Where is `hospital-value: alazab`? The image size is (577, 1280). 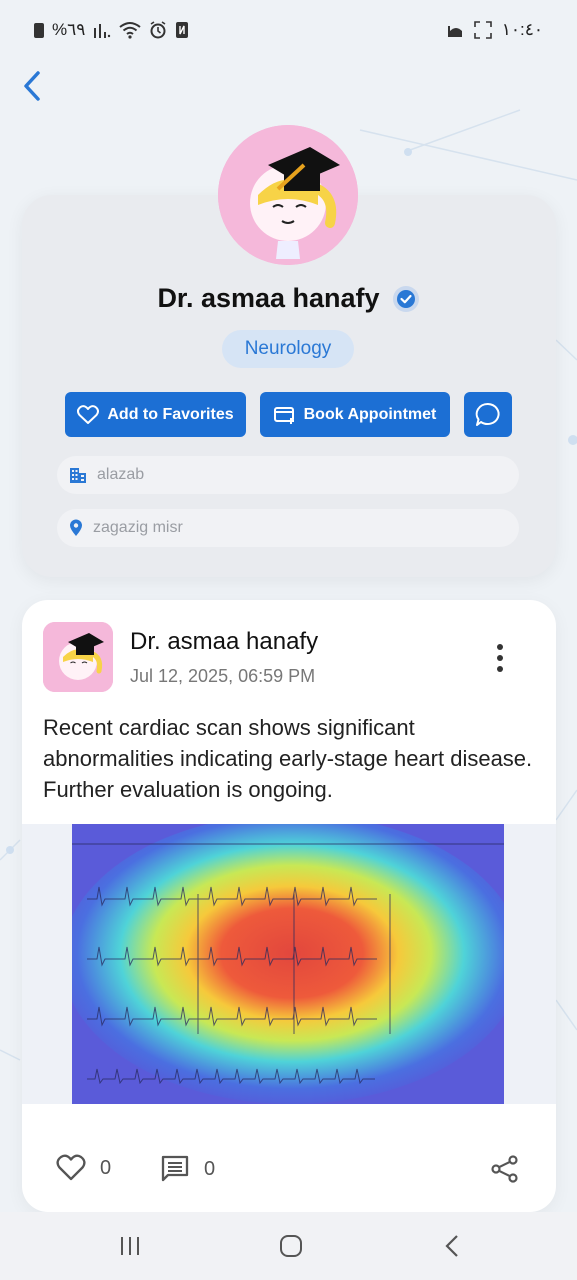
hospital-value: alazab is located at coordinates (121, 474).